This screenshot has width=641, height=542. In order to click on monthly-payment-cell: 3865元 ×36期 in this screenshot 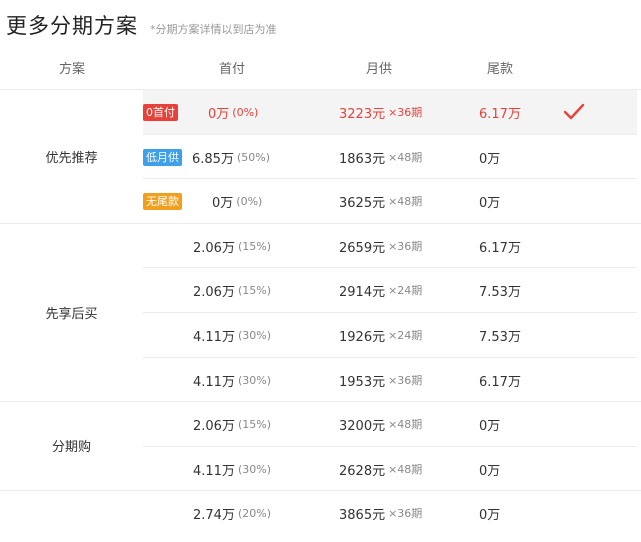, I will do `click(380, 513)`.